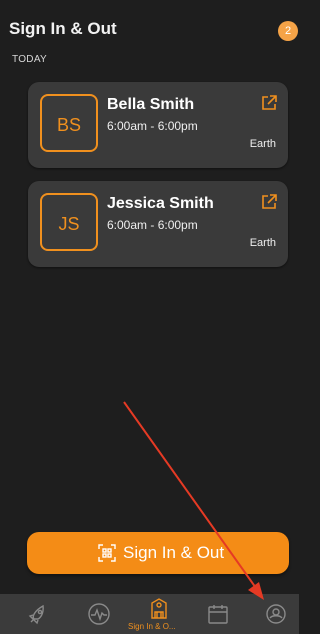 The image size is (320, 634). What do you see at coordinates (160, 203) in the screenshot?
I see `person-name: Jessica Smith` at bounding box center [160, 203].